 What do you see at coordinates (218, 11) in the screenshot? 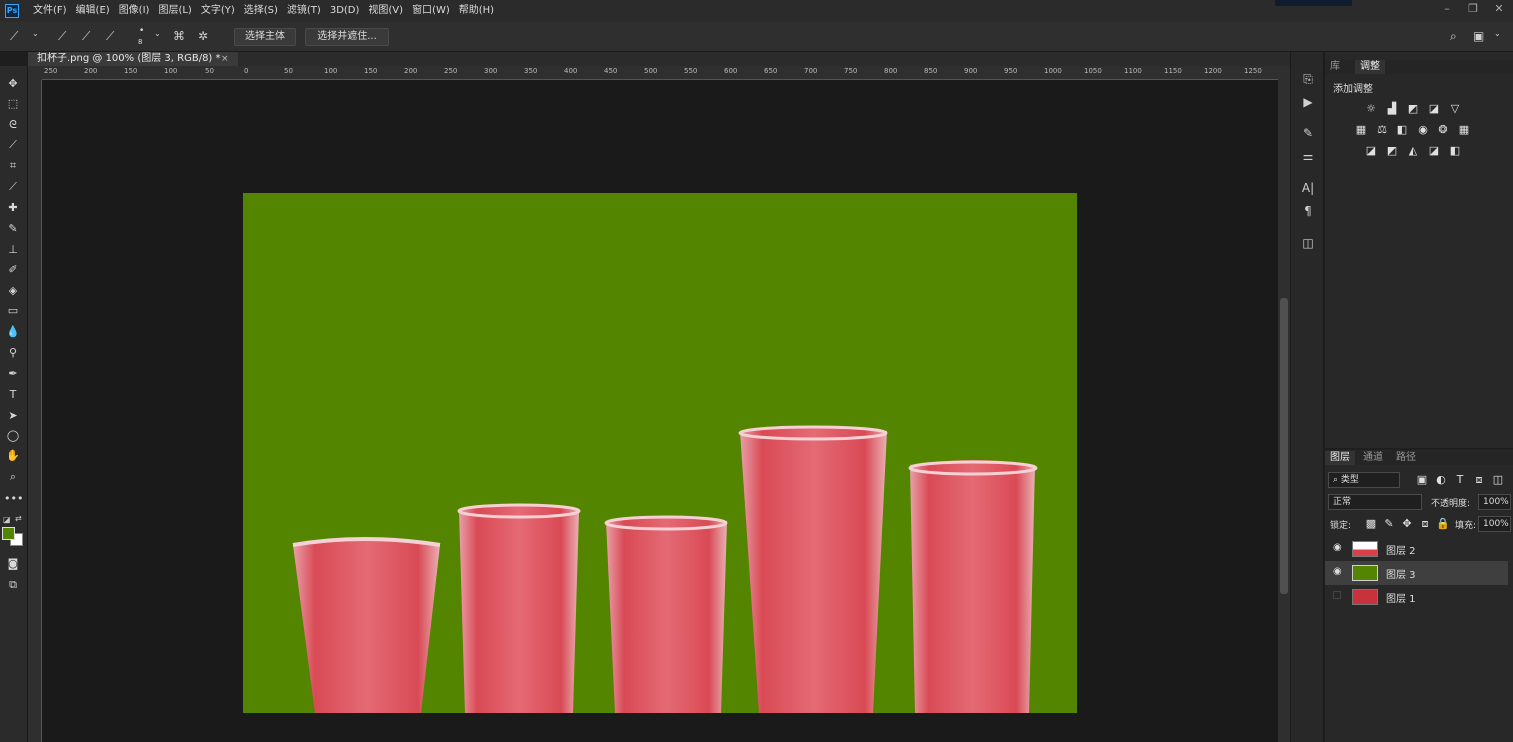
I see `menu-type: 文字(Y)` at bounding box center [218, 11].